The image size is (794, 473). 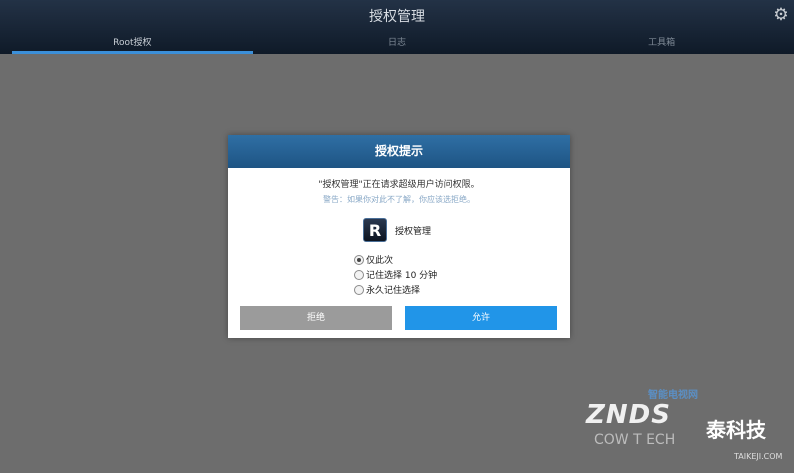 I want to click on option-10-minutes: 记住选择 10 分钟, so click(x=395, y=274).